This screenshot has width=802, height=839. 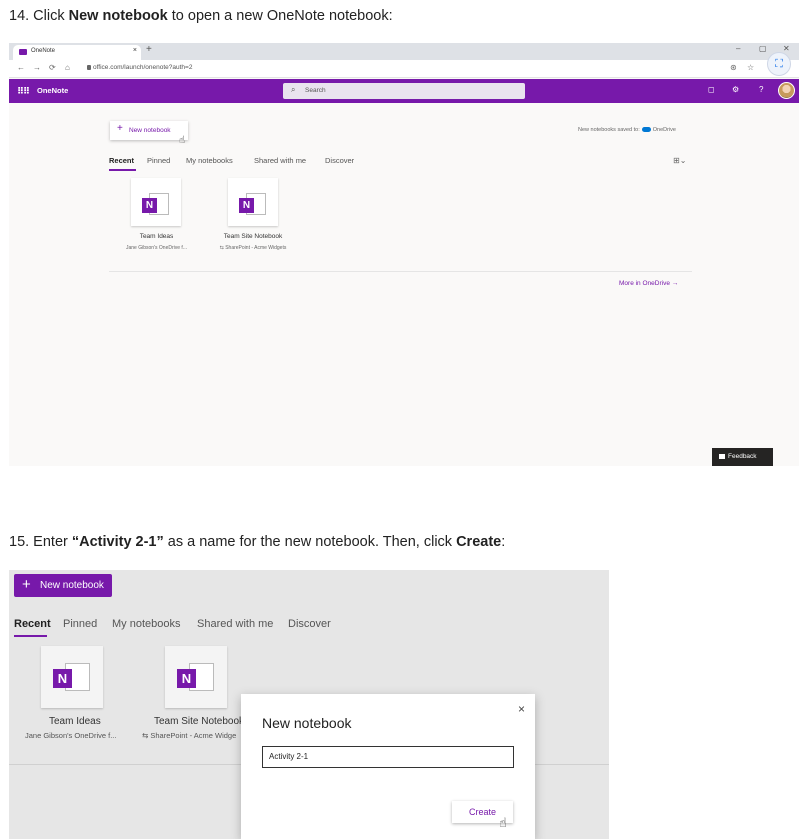 What do you see at coordinates (733, 67) in the screenshot?
I see `extension-icon: ⊛` at bounding box center [733, 67].